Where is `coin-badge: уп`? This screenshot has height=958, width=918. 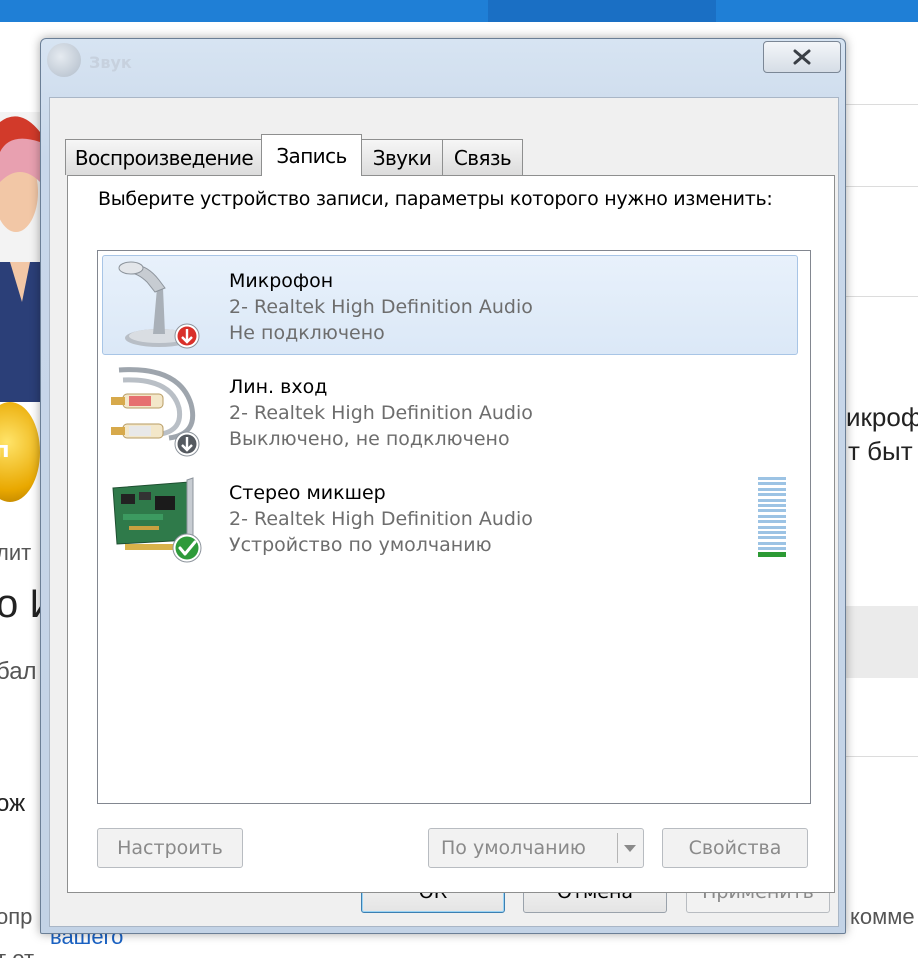
coin-badge: уп is located at coordinates (20, 452).